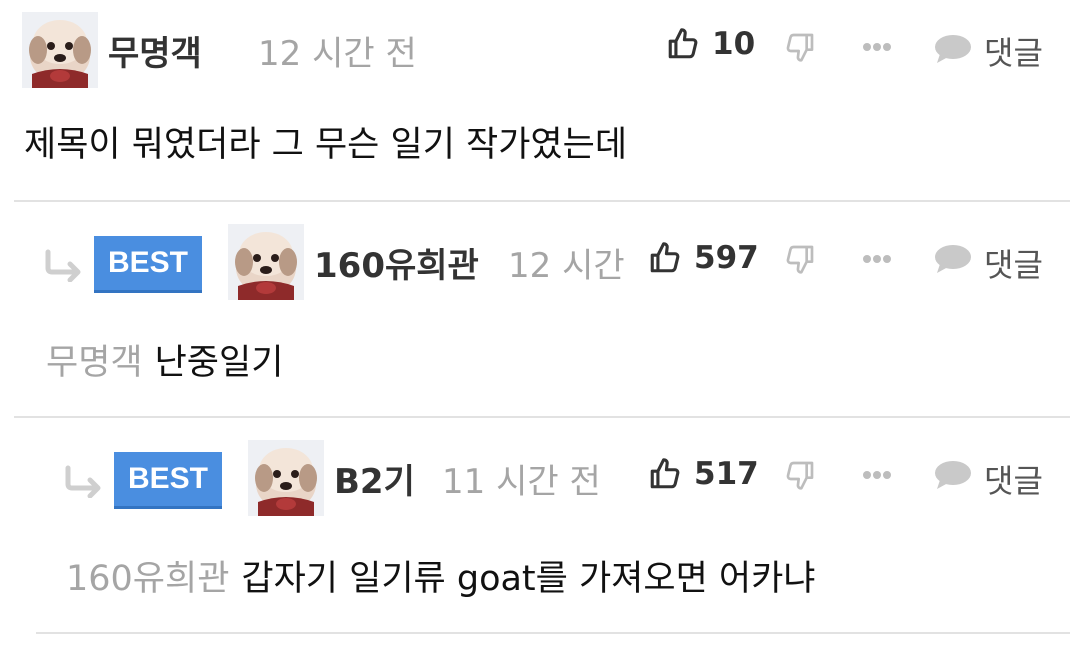 The image size is (1070, 648). I want to click on nickname: B2기, so click(374, 478).